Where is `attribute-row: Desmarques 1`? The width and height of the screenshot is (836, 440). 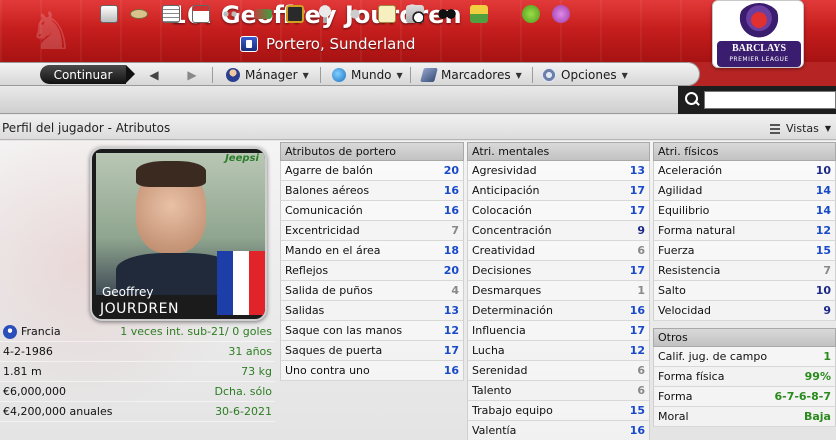
attribute-row: Desmarques 1 is located at coordinates (558, 291).